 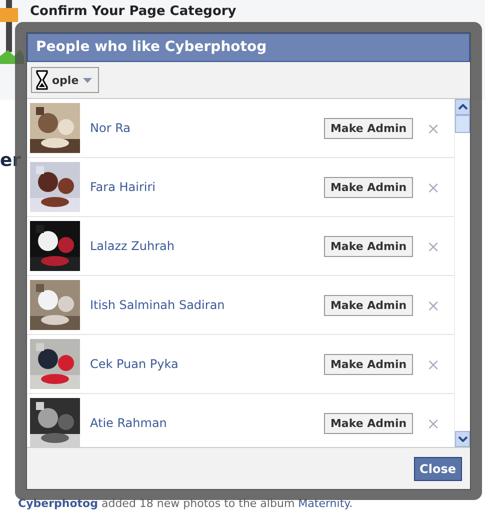 I want to click on album-link: Maternity., so click(x=325, y=503).